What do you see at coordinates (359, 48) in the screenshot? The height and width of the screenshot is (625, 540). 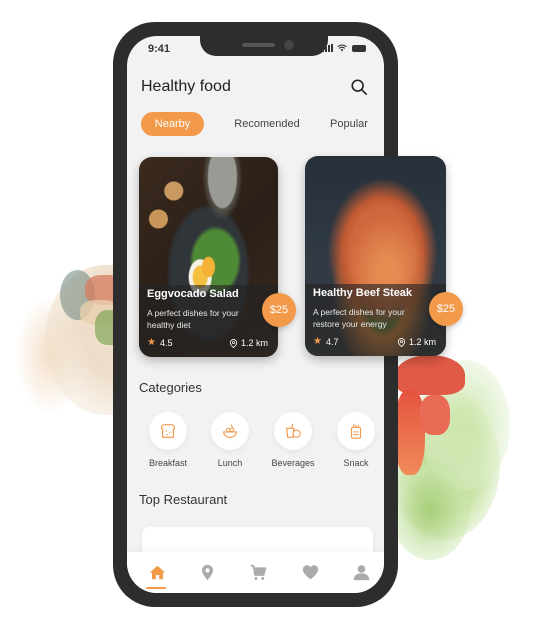 I see `battery-icon` at bounding box center [359, 48].